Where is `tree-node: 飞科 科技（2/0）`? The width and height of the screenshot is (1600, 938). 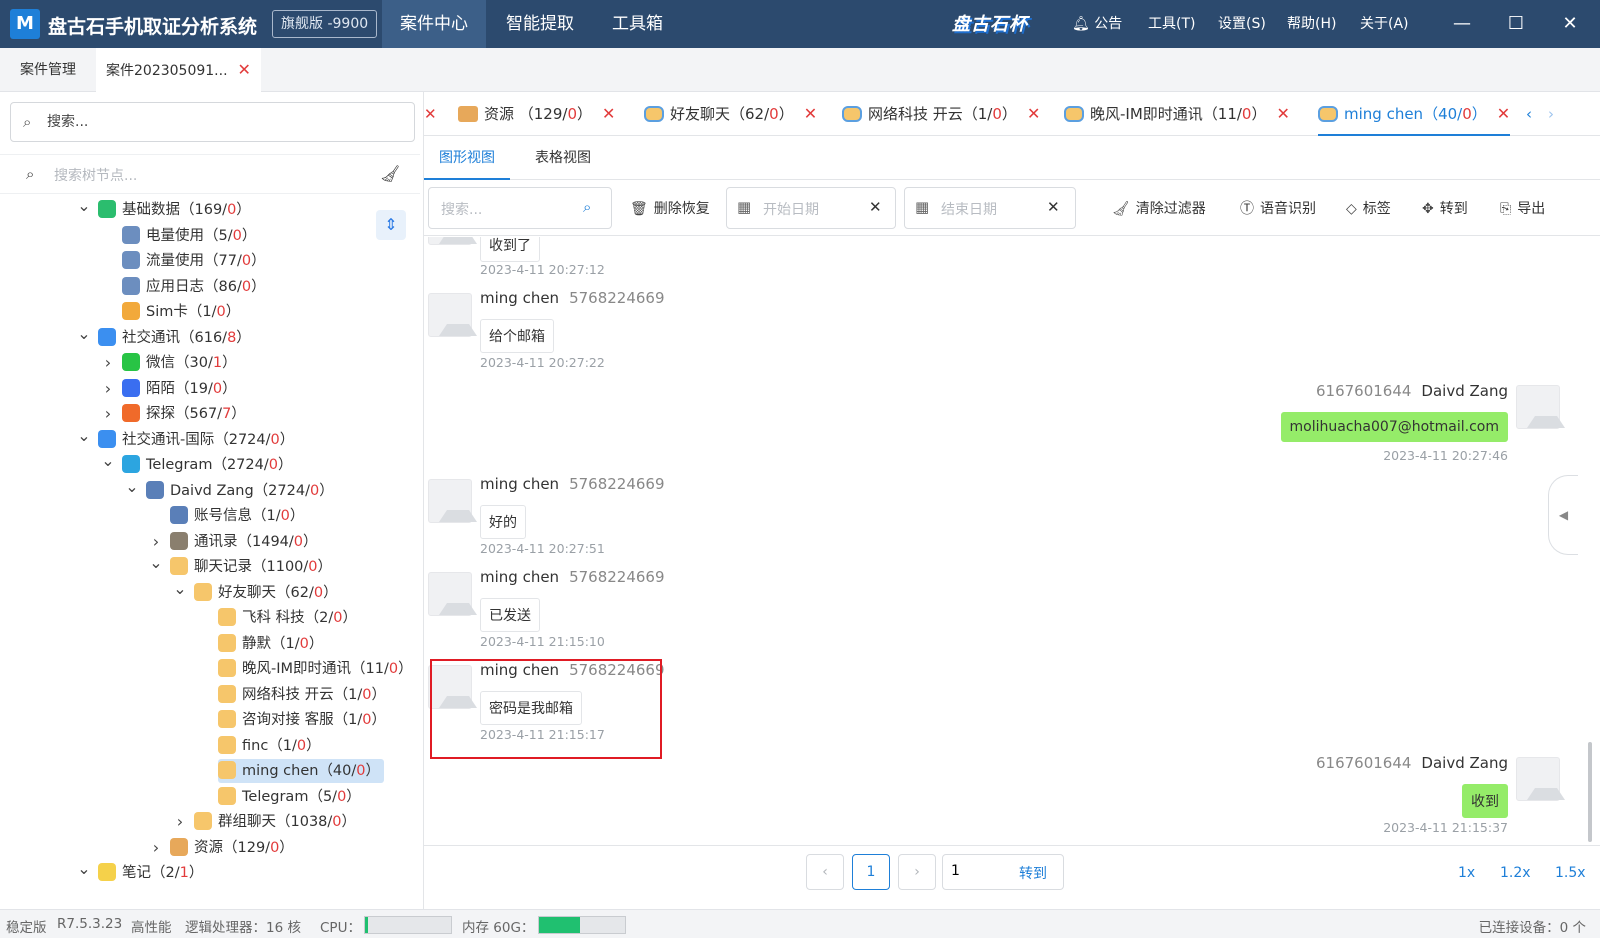
tree-node: 飞科 科技（2/0） is located at coordinates (287, 618).